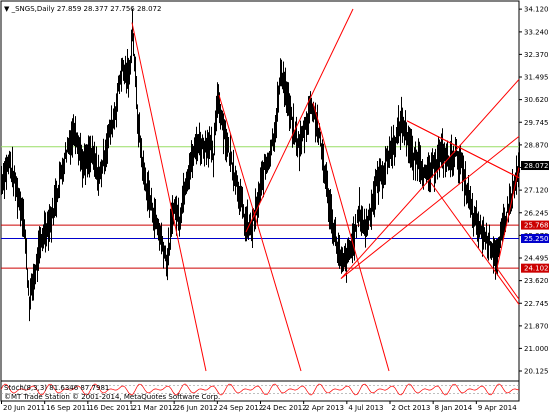  I want to click on y-tick-label: 22.745, so click(536, 304).